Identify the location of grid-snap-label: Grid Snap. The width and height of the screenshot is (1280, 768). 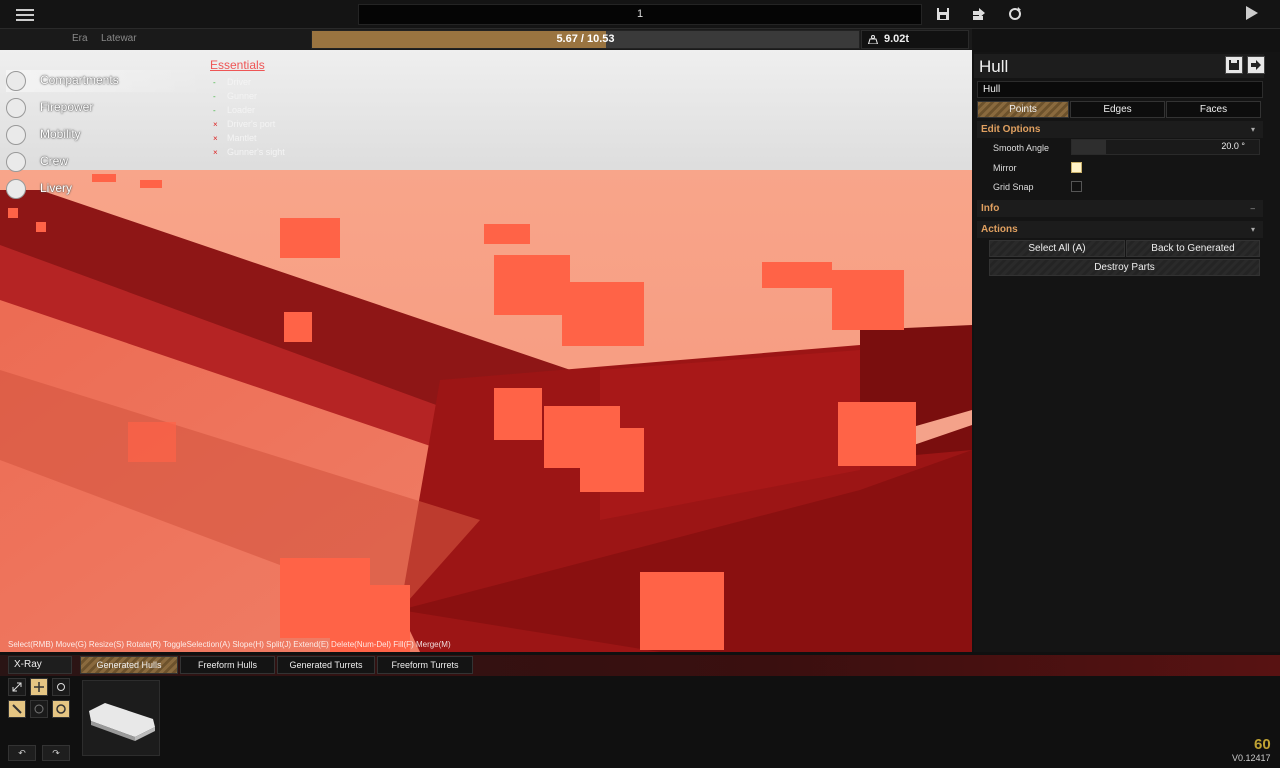
(1013, 187).